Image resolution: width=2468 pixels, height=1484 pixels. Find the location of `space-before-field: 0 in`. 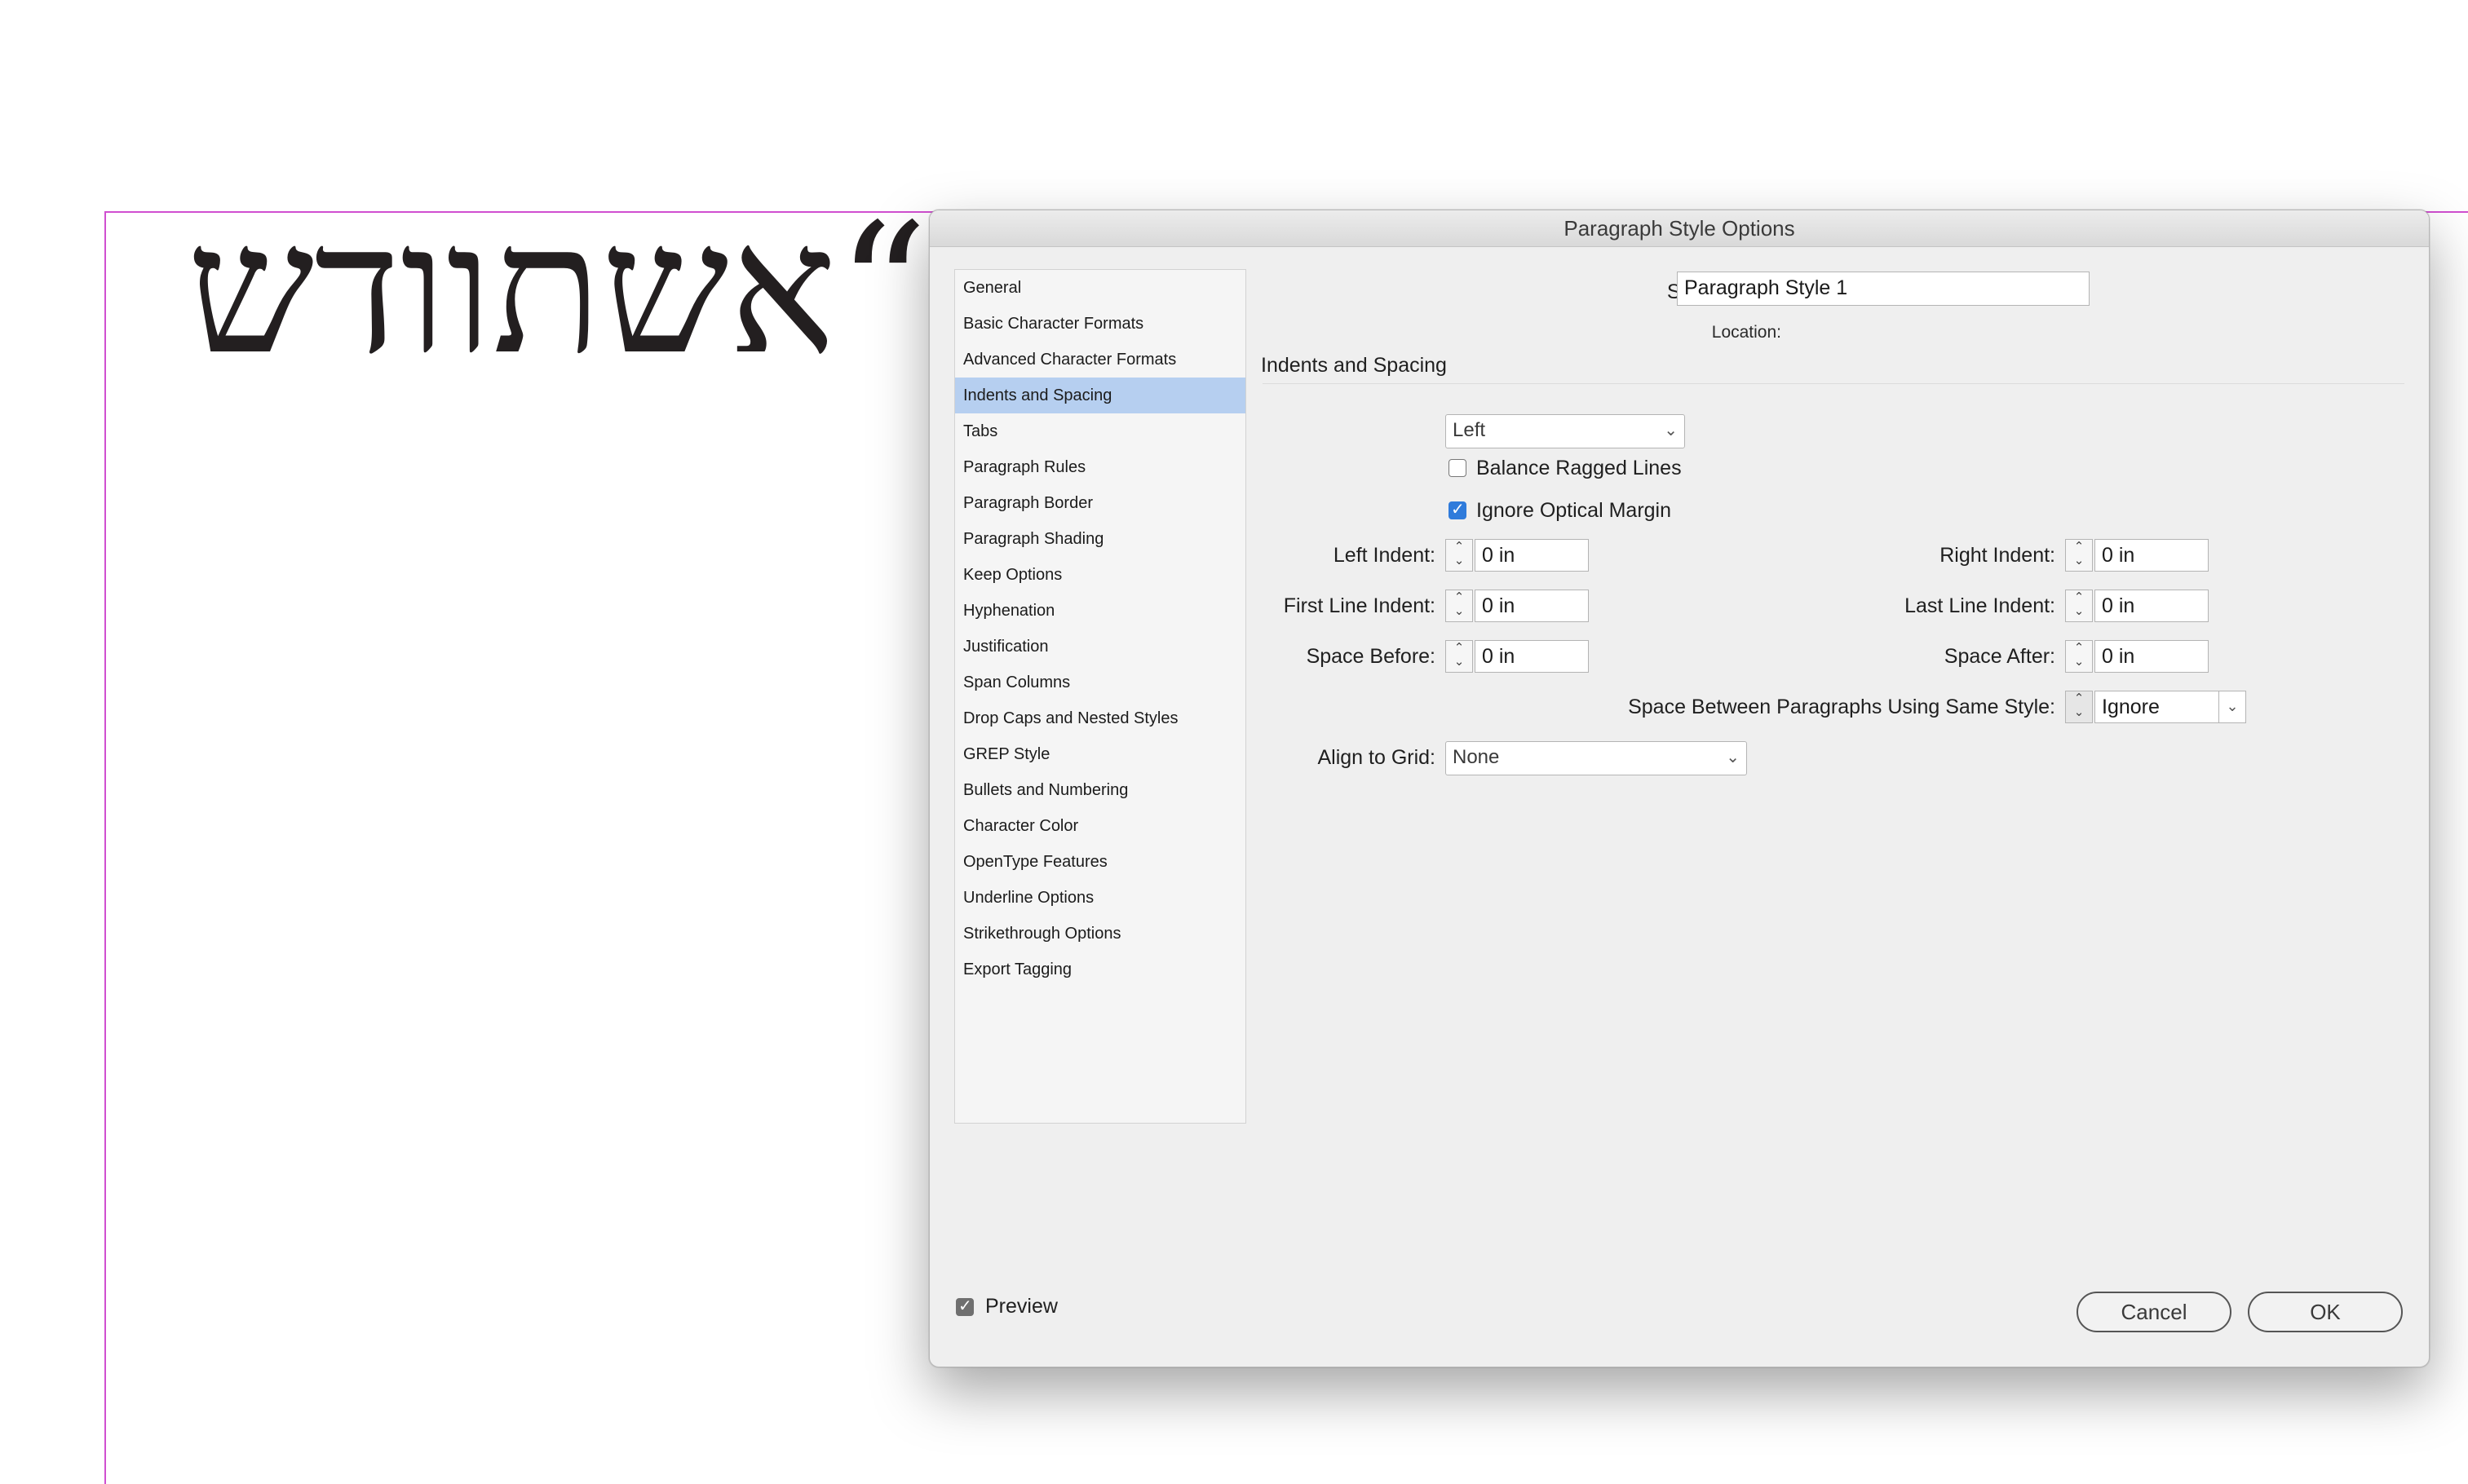

space-before-field: 0 in is located at coordinates (1532, 656).